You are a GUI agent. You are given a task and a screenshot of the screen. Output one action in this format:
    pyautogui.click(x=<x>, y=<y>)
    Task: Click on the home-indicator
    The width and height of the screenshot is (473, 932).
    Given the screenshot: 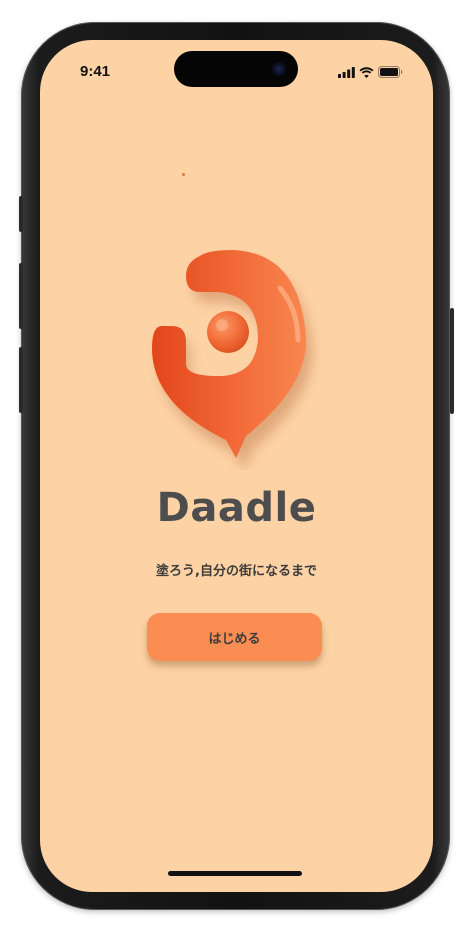 What is the action you would take?
    pyautogui.click(x=235, y=873)
    